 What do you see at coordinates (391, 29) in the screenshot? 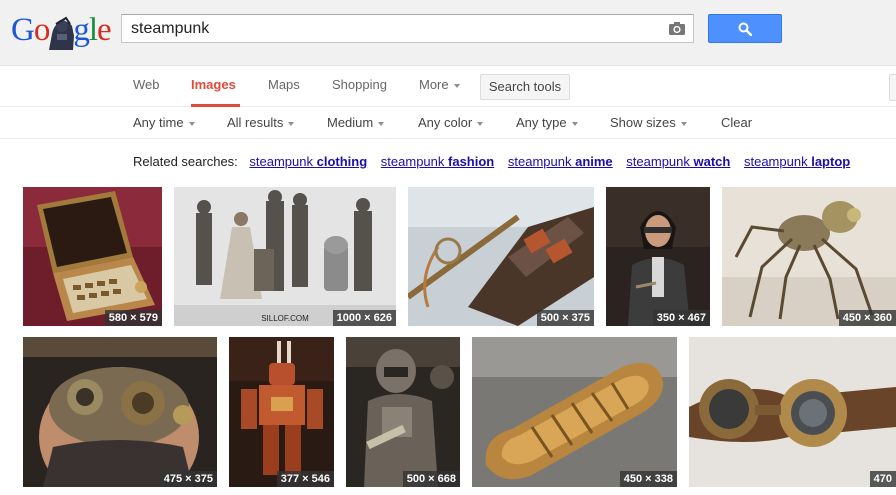
I see `search-input` at bounding box center [391, 29].